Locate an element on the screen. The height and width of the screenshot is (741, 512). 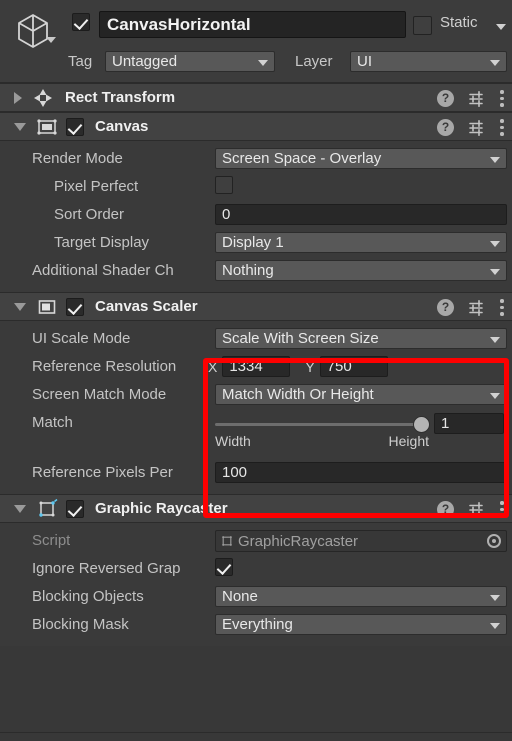
static-dropdown-caret-icon is located at coordinates (501, 27).